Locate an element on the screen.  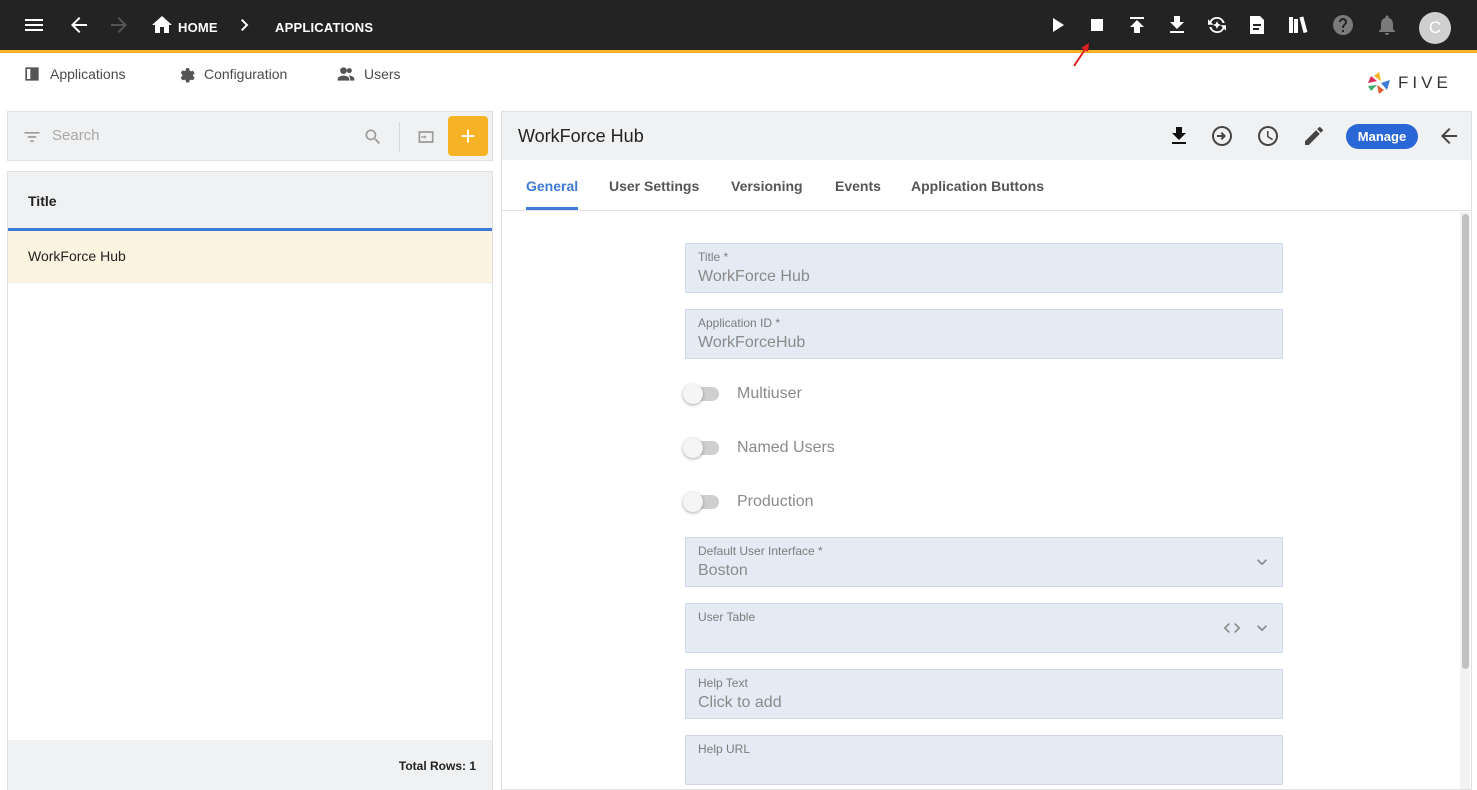
title-field: Title * WorkForce Hub is located at coordinates (984, 268).